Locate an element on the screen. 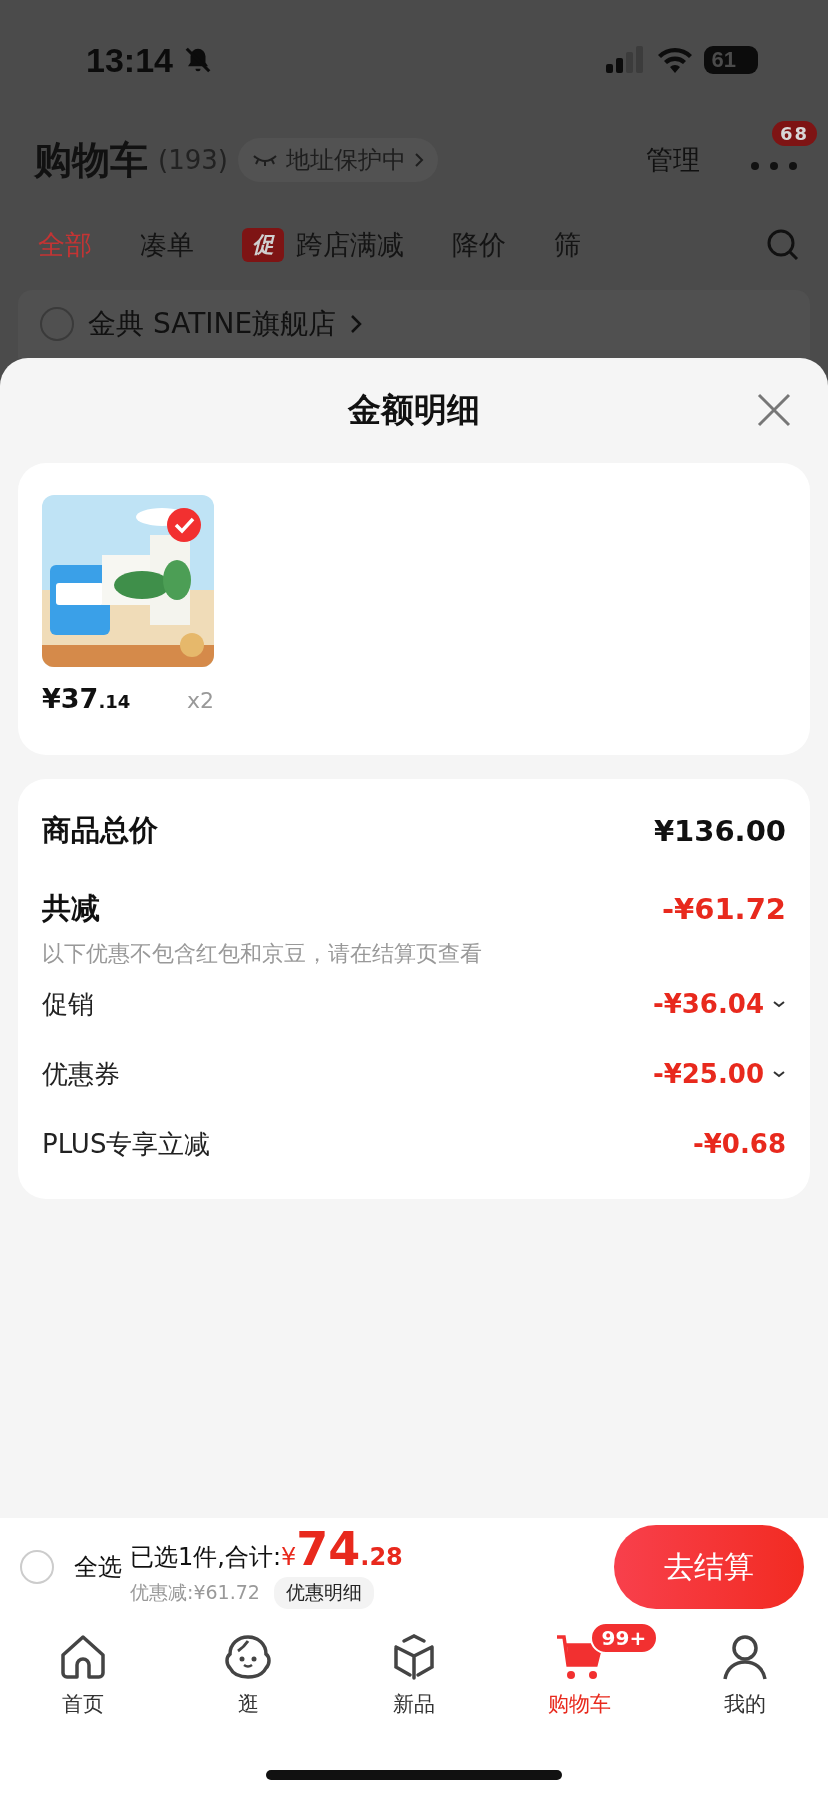 Image resolution: width=828 pixels, height=1796 pixels. promo-tag: 促 is located at coordinates (263, 245).